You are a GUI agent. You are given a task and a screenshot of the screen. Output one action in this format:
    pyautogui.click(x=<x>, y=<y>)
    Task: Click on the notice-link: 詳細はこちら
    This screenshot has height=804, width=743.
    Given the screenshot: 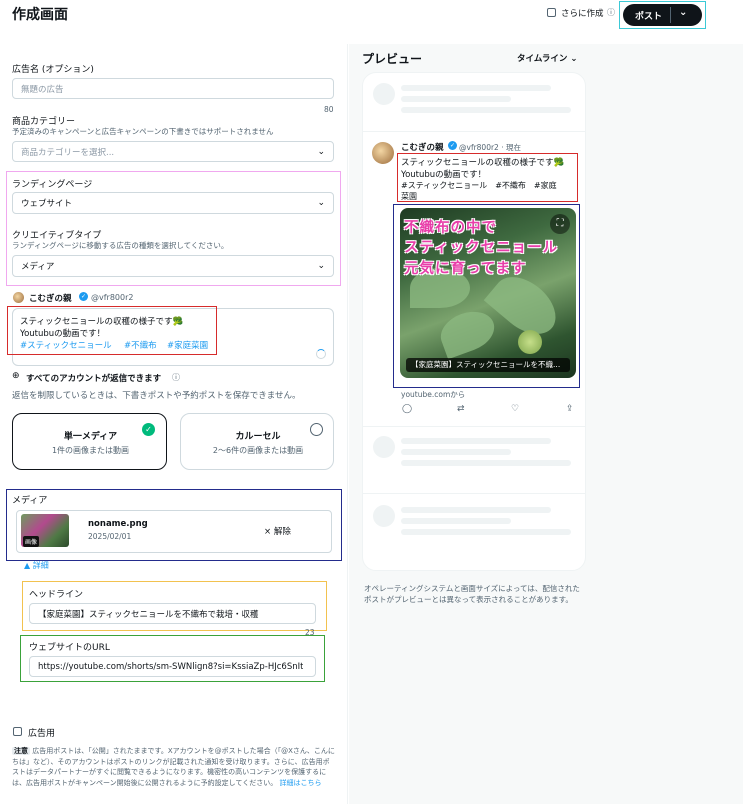 What is the action you would take?
    pyautogui.click(x=300, y=783)
    